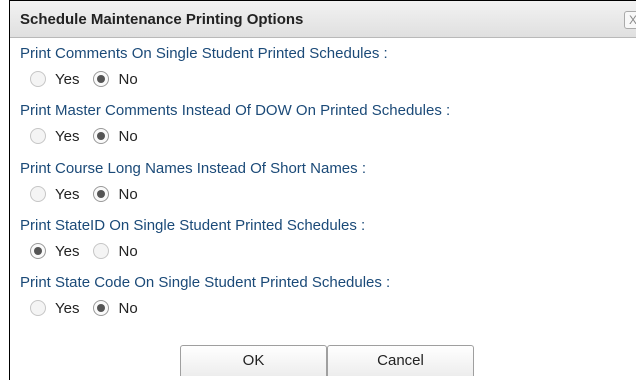 The width and height of the screenshot is (636, 380). What do you see at coordinates (38, 136) in the screenshot?
I see `radio-yes-print-master-comments` at bounding box center [38, 136].